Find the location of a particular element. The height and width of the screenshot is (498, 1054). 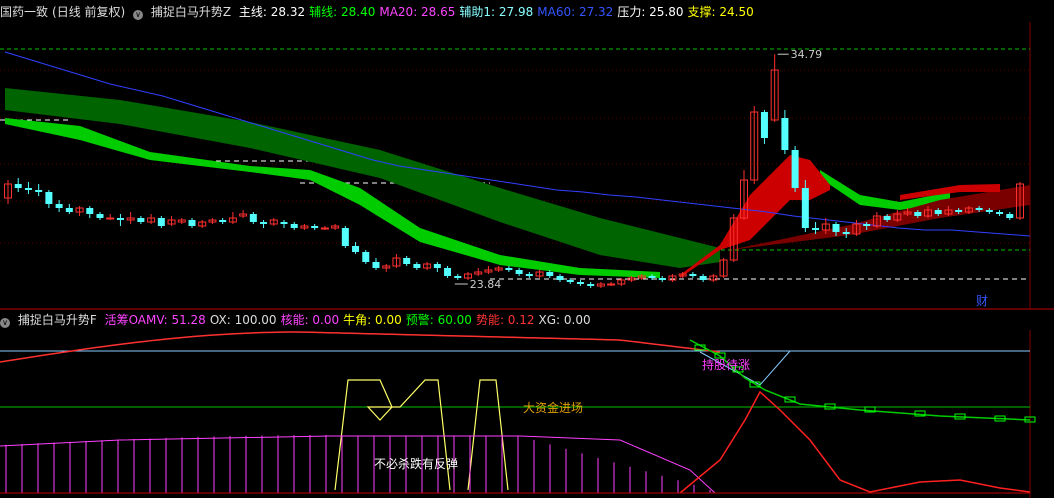

big-fund-label: 大资金进场 is located at coordinates (553, 407).